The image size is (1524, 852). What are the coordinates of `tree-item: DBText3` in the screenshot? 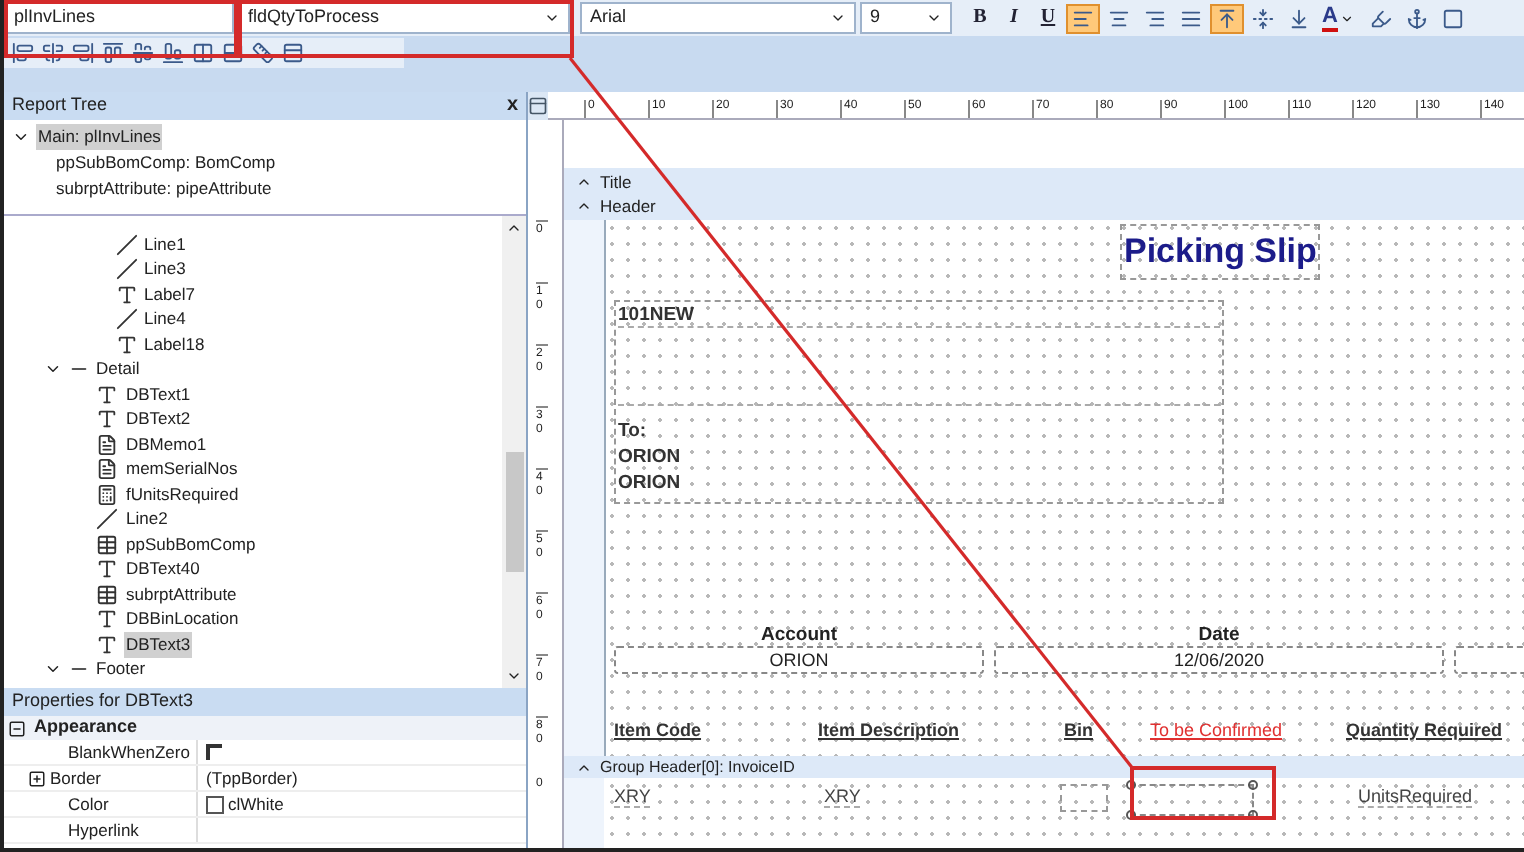 It's located at (158, 644).